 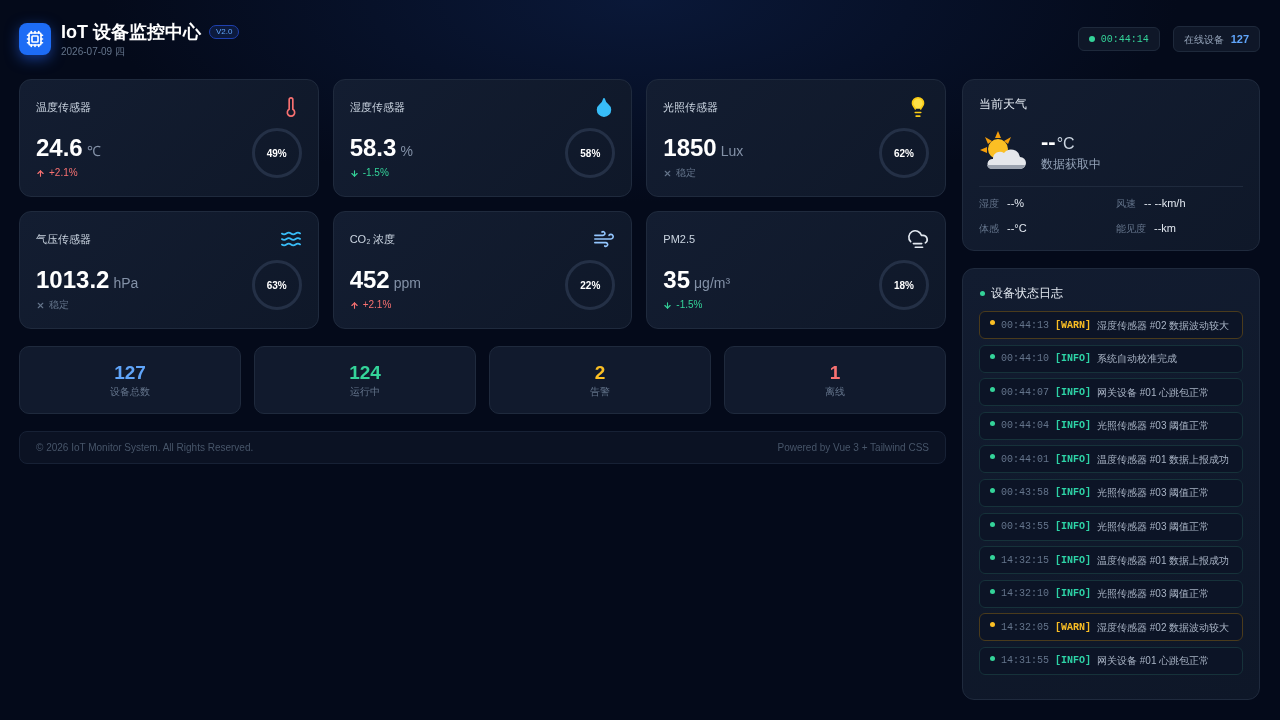 What do you see at coordinates (853, 448) in the screenshot?
I see `powered-by-text: Powered by Vue 3 + Tailwind CSS` at bounding box center [853, 448].